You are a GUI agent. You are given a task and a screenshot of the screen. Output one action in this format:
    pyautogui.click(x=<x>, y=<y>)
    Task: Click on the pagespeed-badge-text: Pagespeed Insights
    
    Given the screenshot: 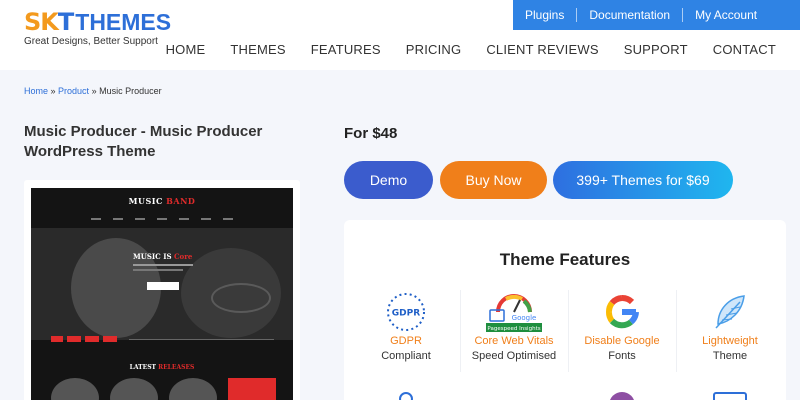 What is the action you would take?
    pyautogui.click(x=513, y=329)
    